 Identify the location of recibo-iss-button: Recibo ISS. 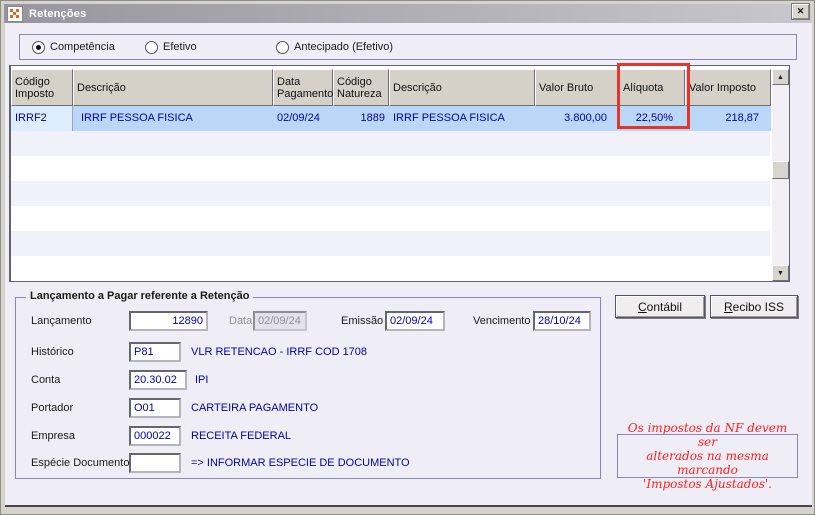
(754, 306).